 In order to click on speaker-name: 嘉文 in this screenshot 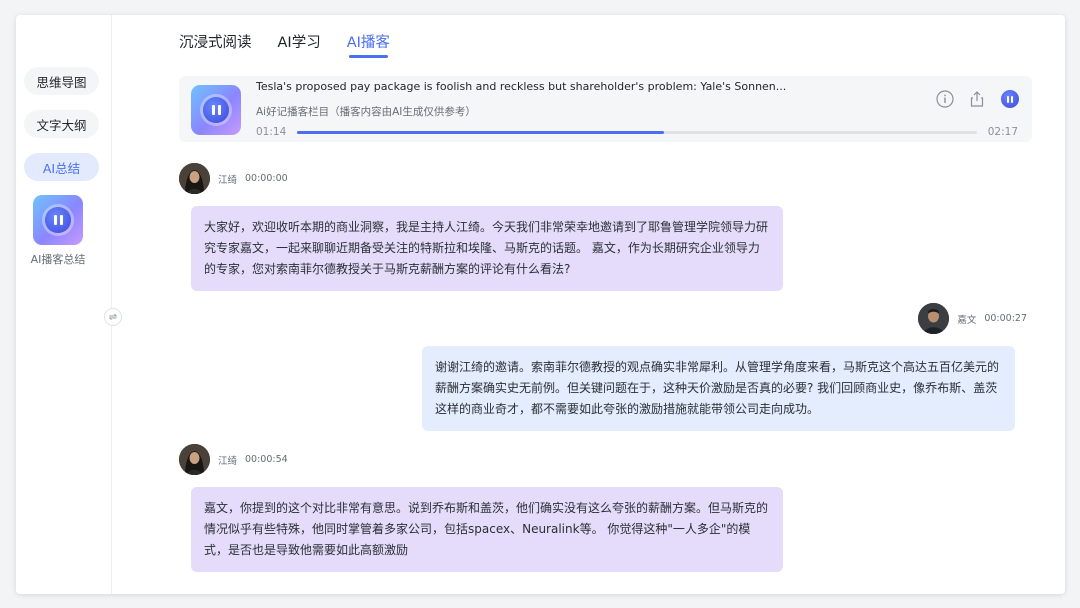, I will do `click(967, 320)`.